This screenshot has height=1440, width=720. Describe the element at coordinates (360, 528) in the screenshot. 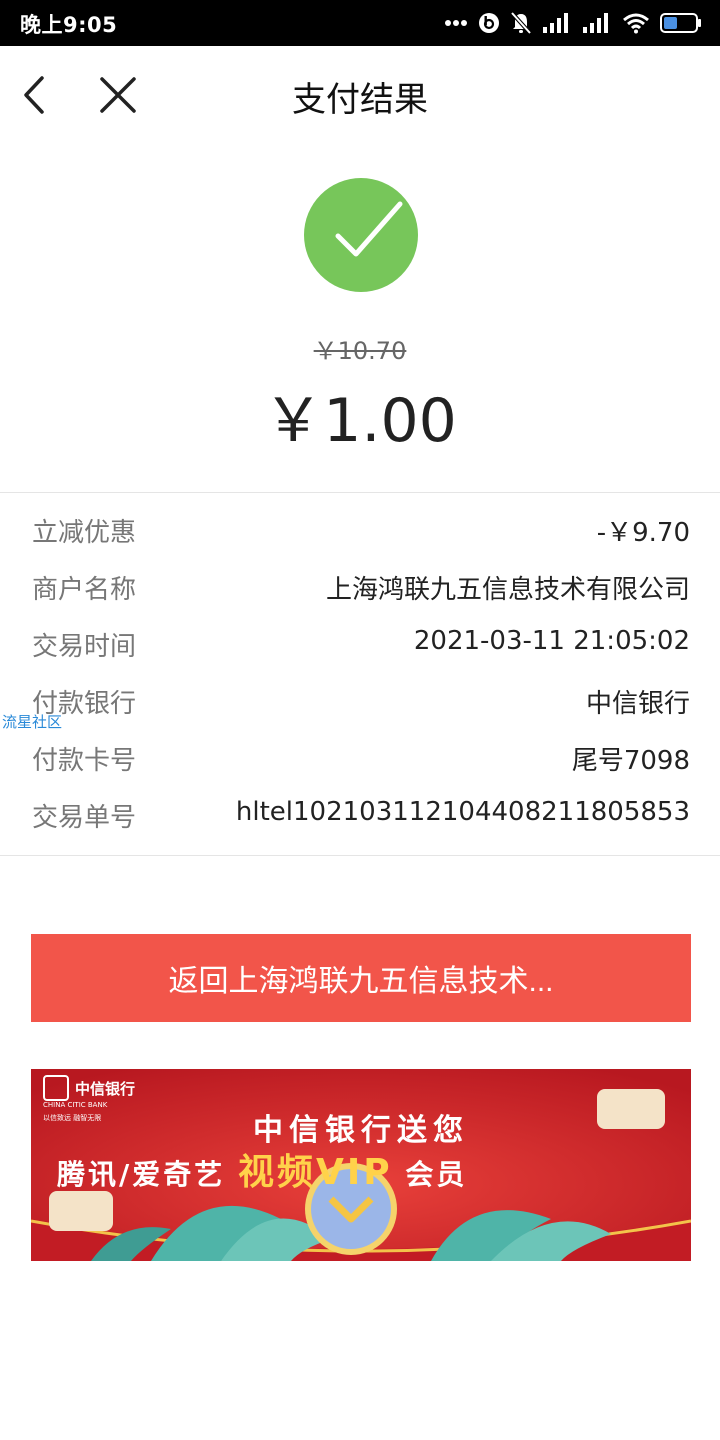

I see `detail-row-discount: 立减优惠 -￥9.70` at that location.